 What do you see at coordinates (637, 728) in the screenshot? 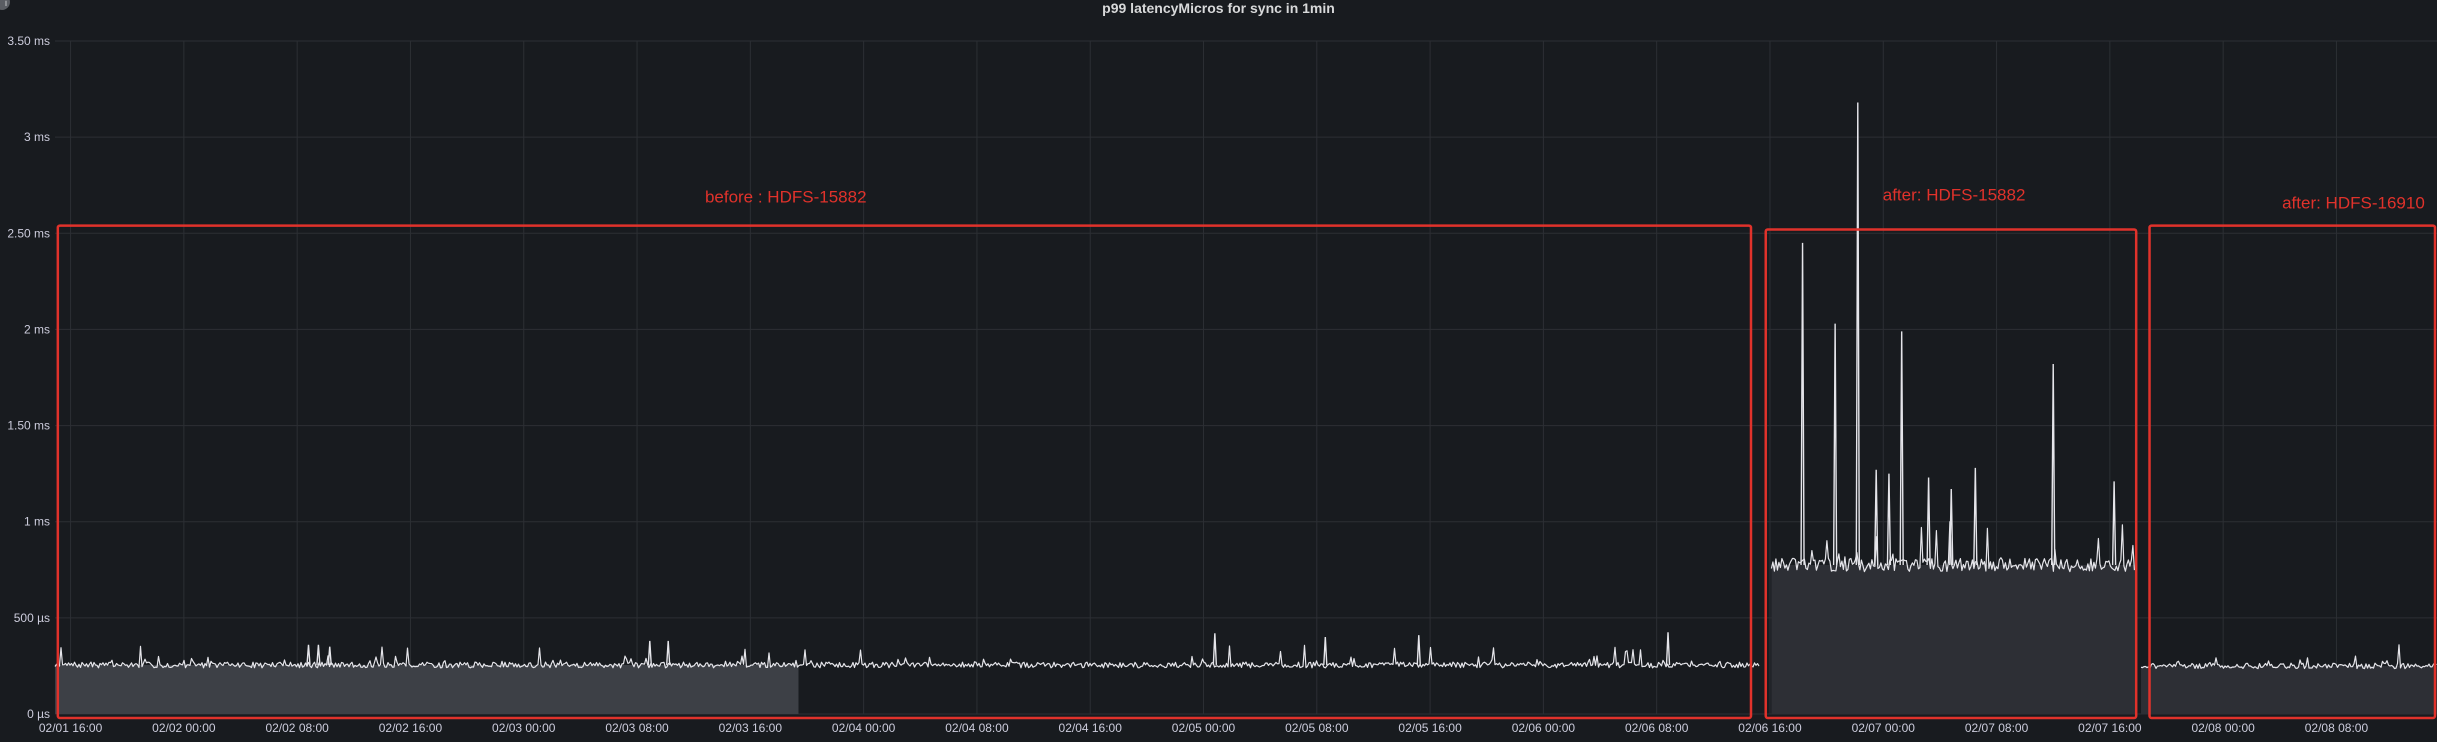
I see `x-tick-label: 02/03 08:00` at bounding box center [637, 728].